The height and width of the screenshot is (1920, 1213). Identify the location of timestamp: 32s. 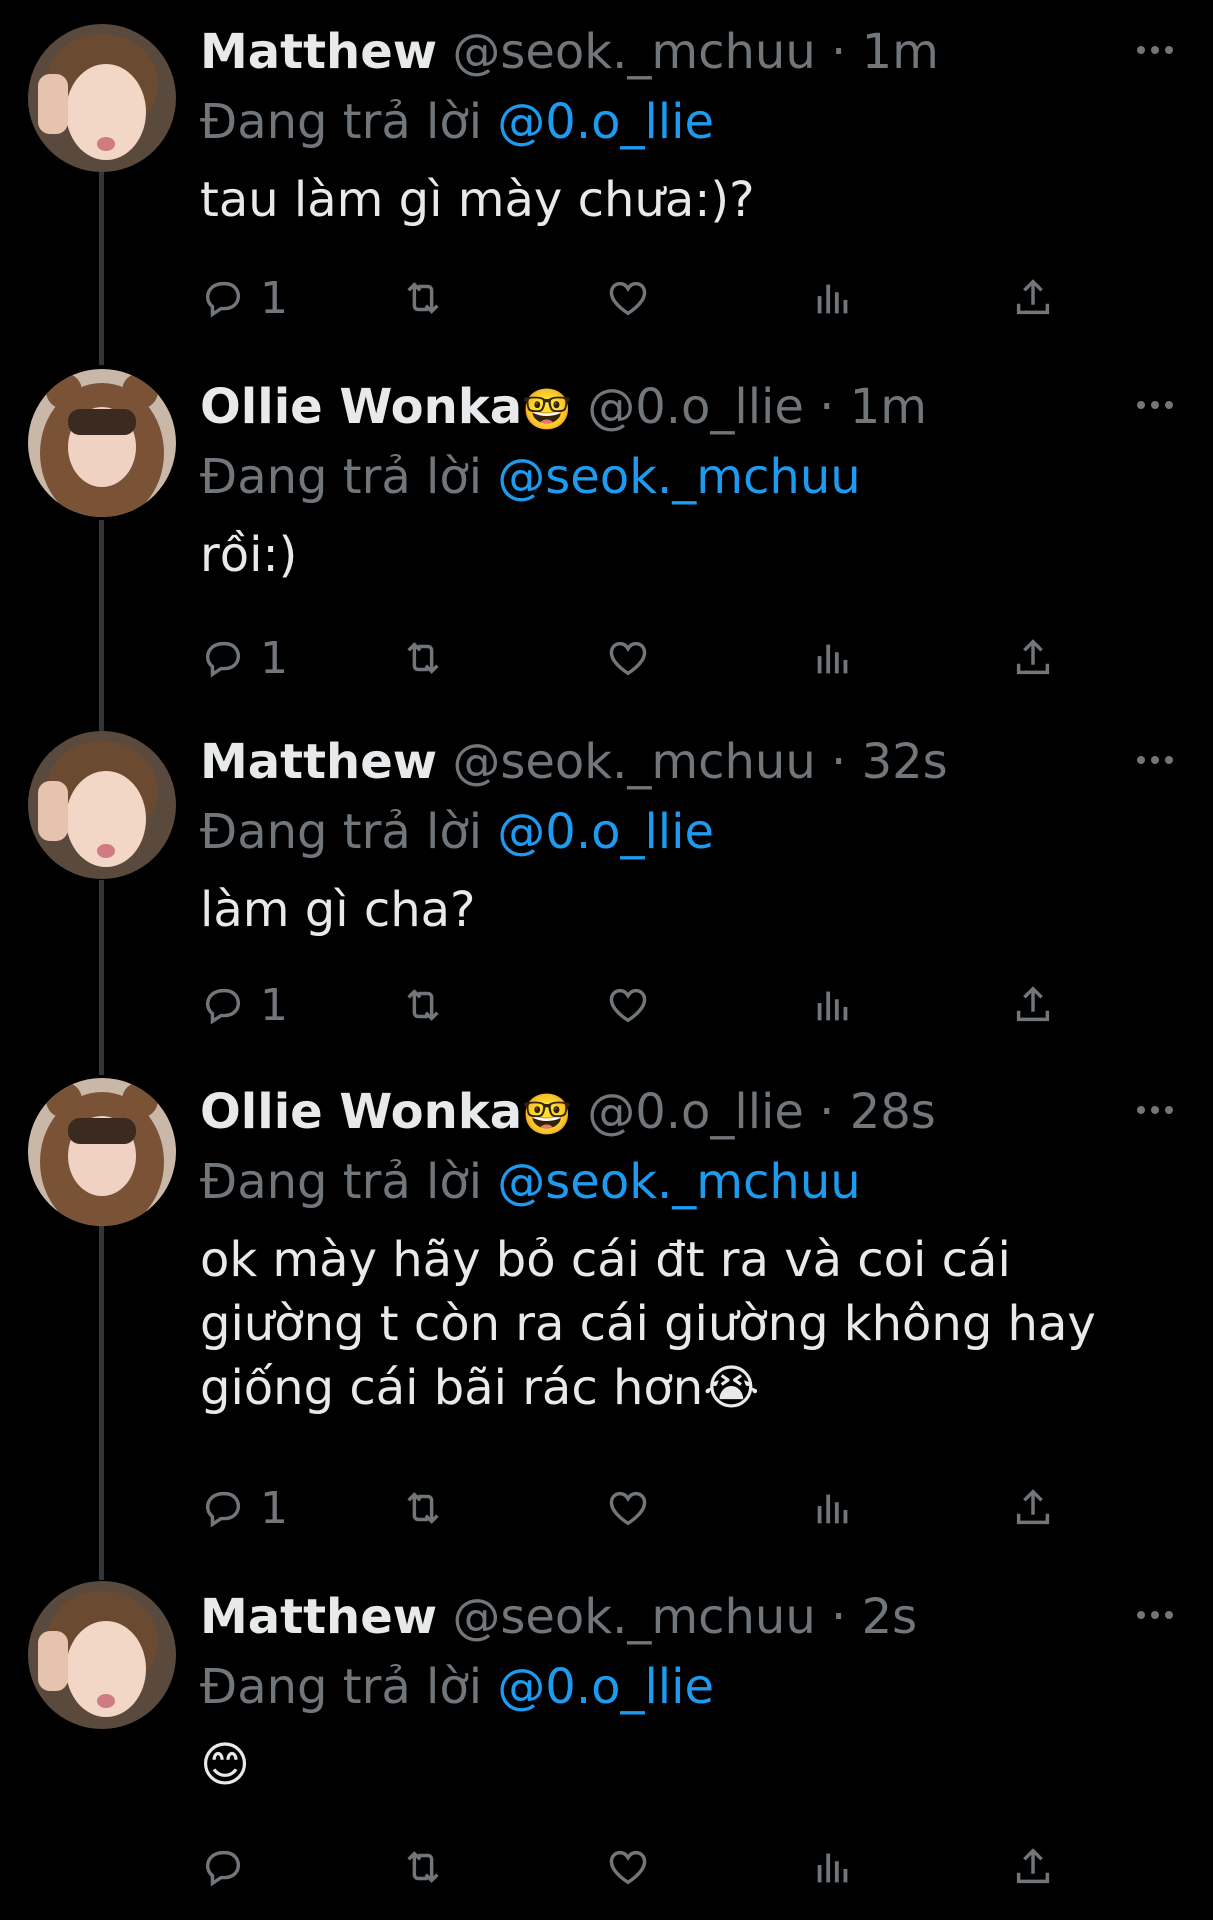
(905, 762).